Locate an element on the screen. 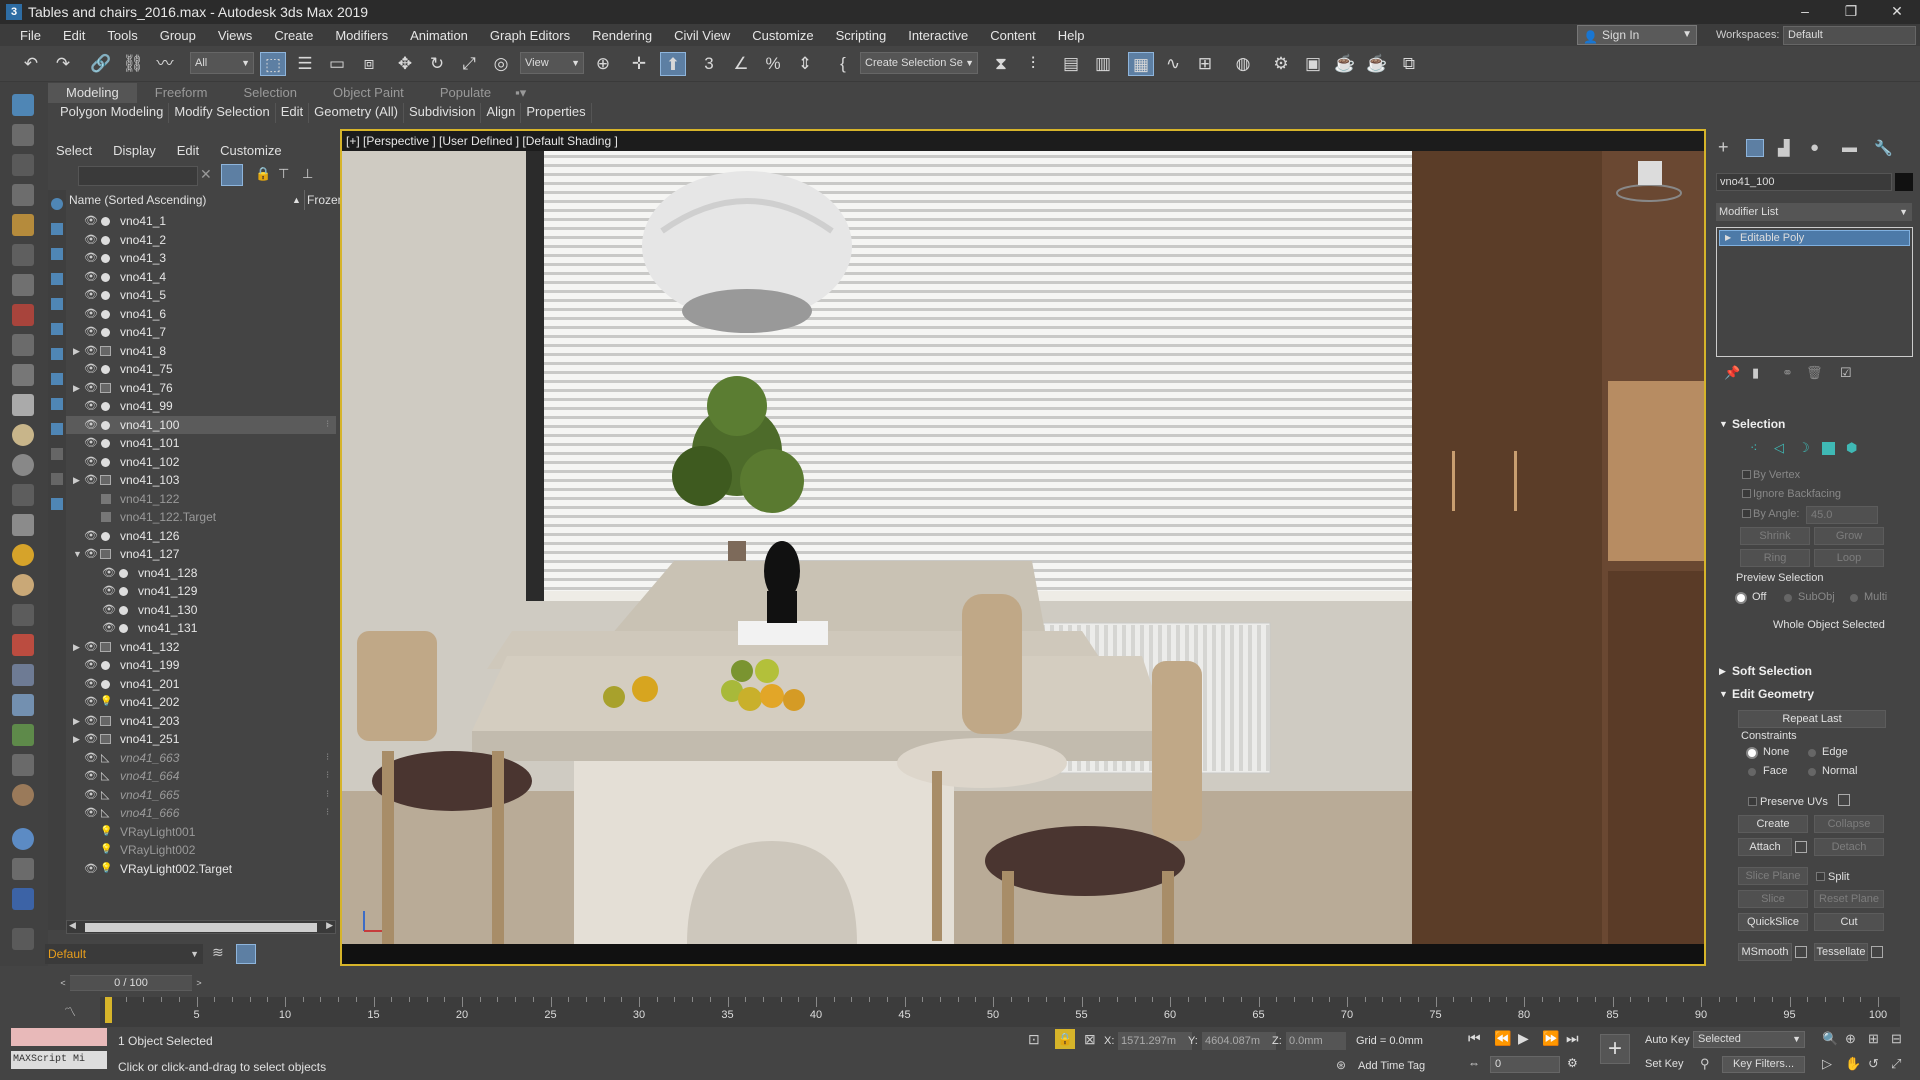 This screenshot has width=1920, height=1080. shrink-button: Shrink is located at coordinates (1775, 536).